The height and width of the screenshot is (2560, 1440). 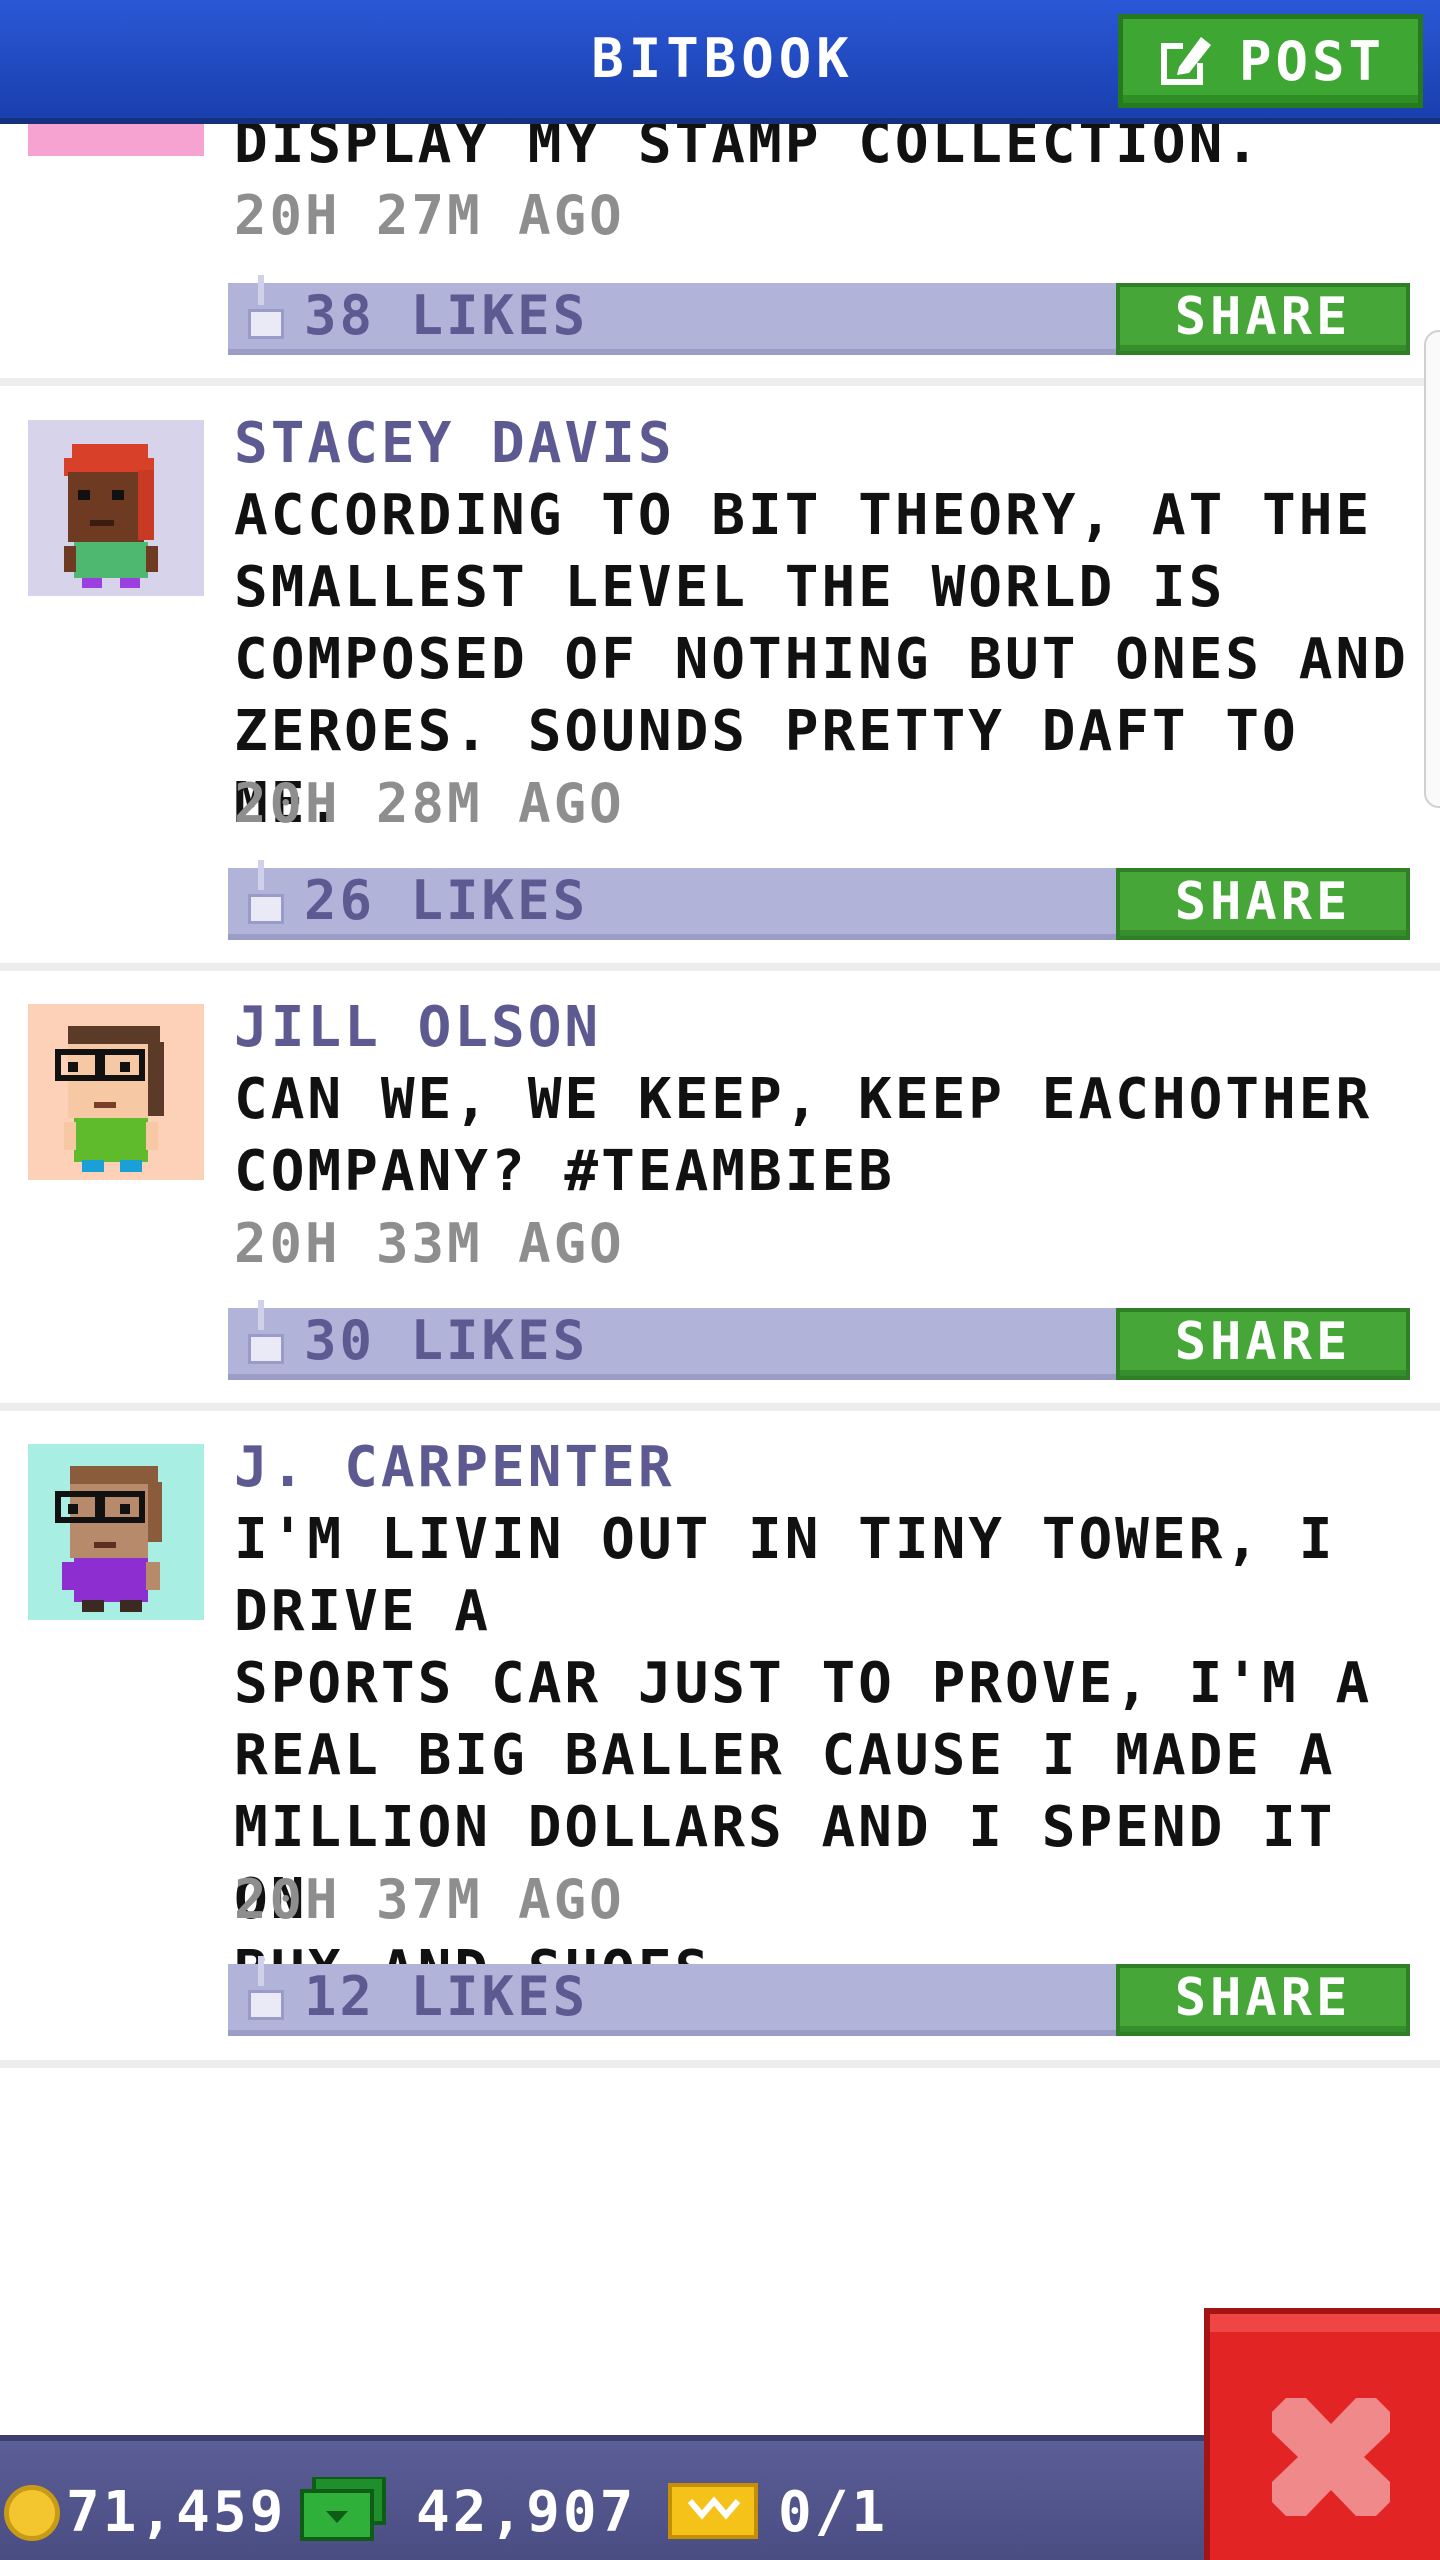 I want to click on bux-count: 42,907, so click(x=526, y=2512).